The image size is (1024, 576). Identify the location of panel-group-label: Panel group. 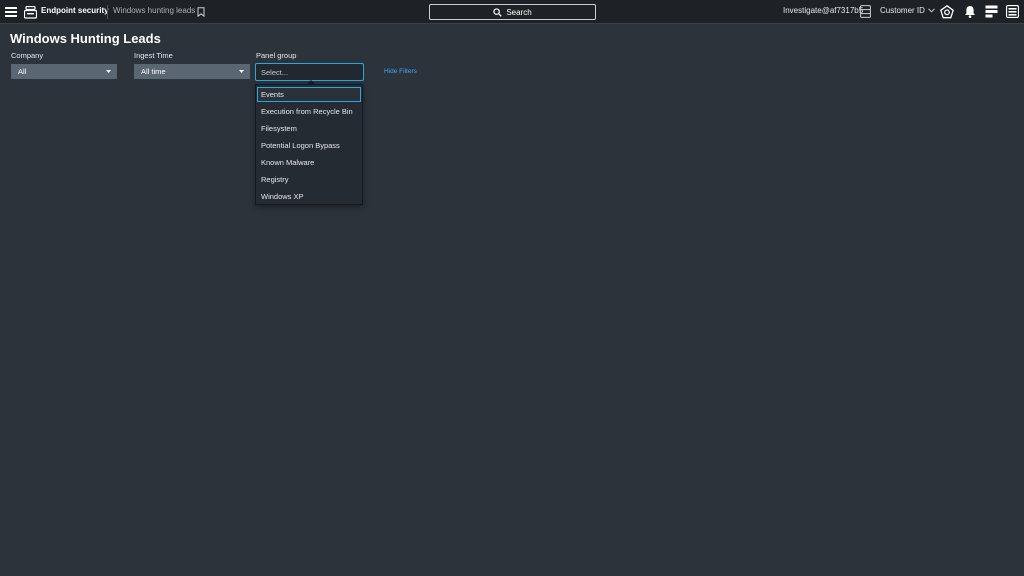
(276, 55).